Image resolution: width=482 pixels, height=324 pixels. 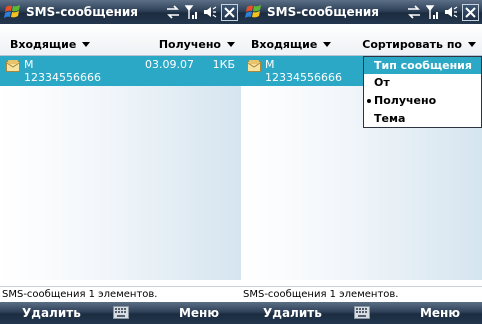 I want to click on sort-dropdown: Сортировать по, so click(x=419, y=44).